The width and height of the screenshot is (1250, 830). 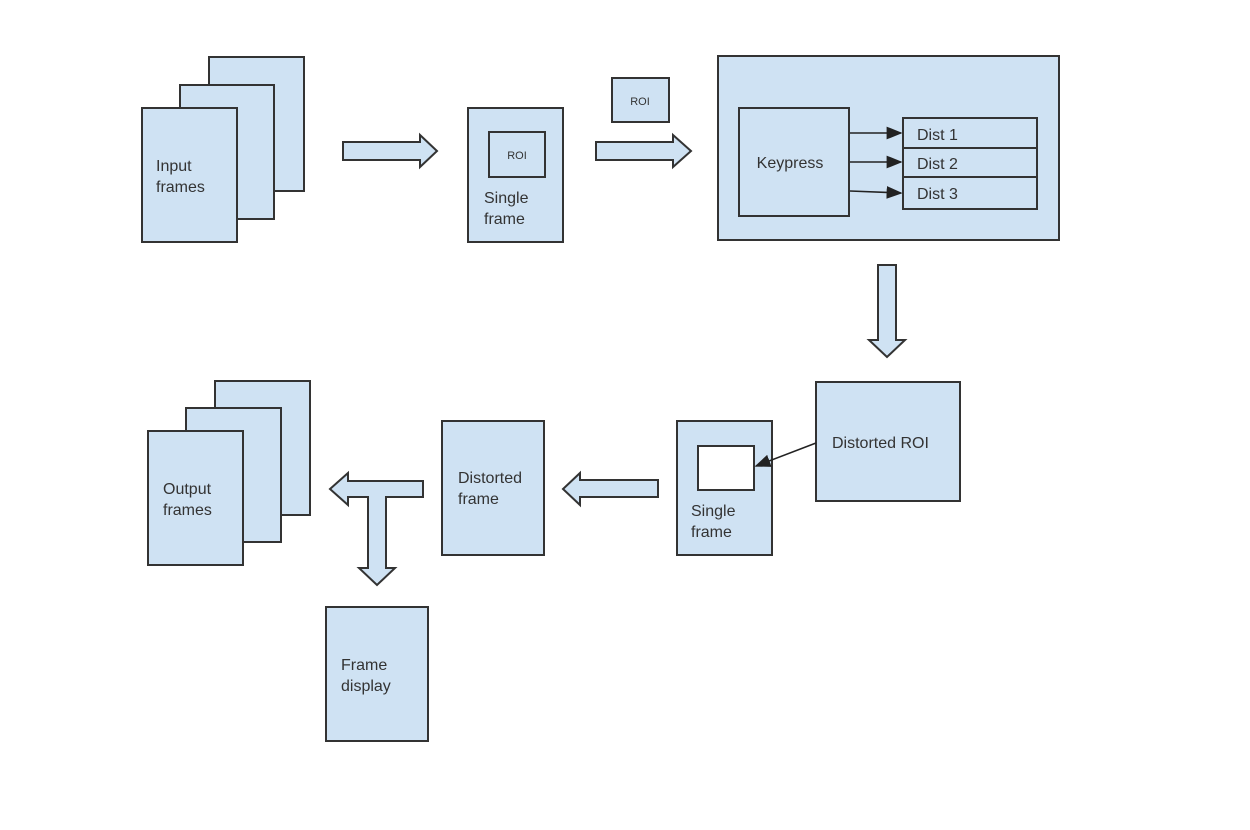 I want to click on frame-display-box, so click(x=377, y=674).